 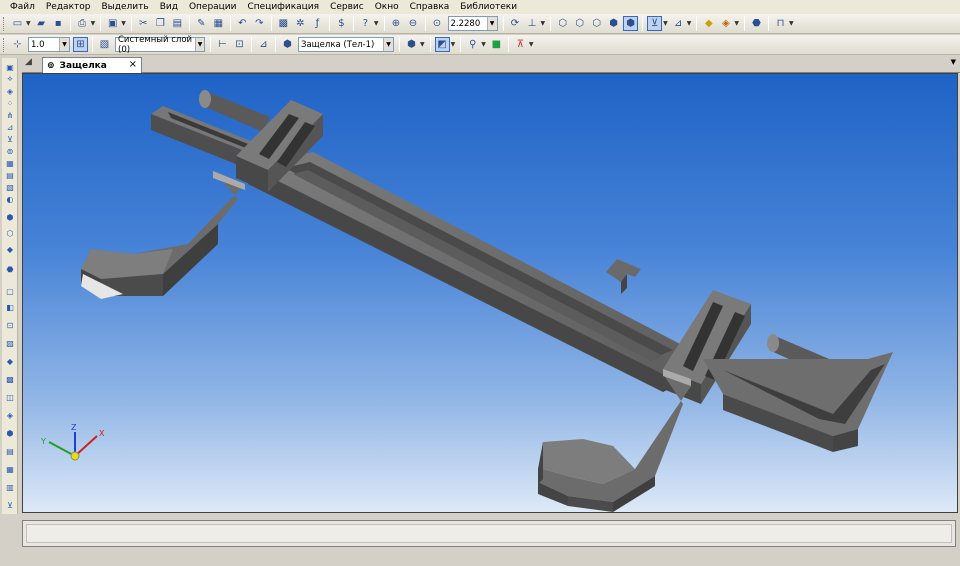 What do you see at coordinates (104, 44) in the screenshot?
I see `layer-icon: ▧` at bounding box center [104, 44].